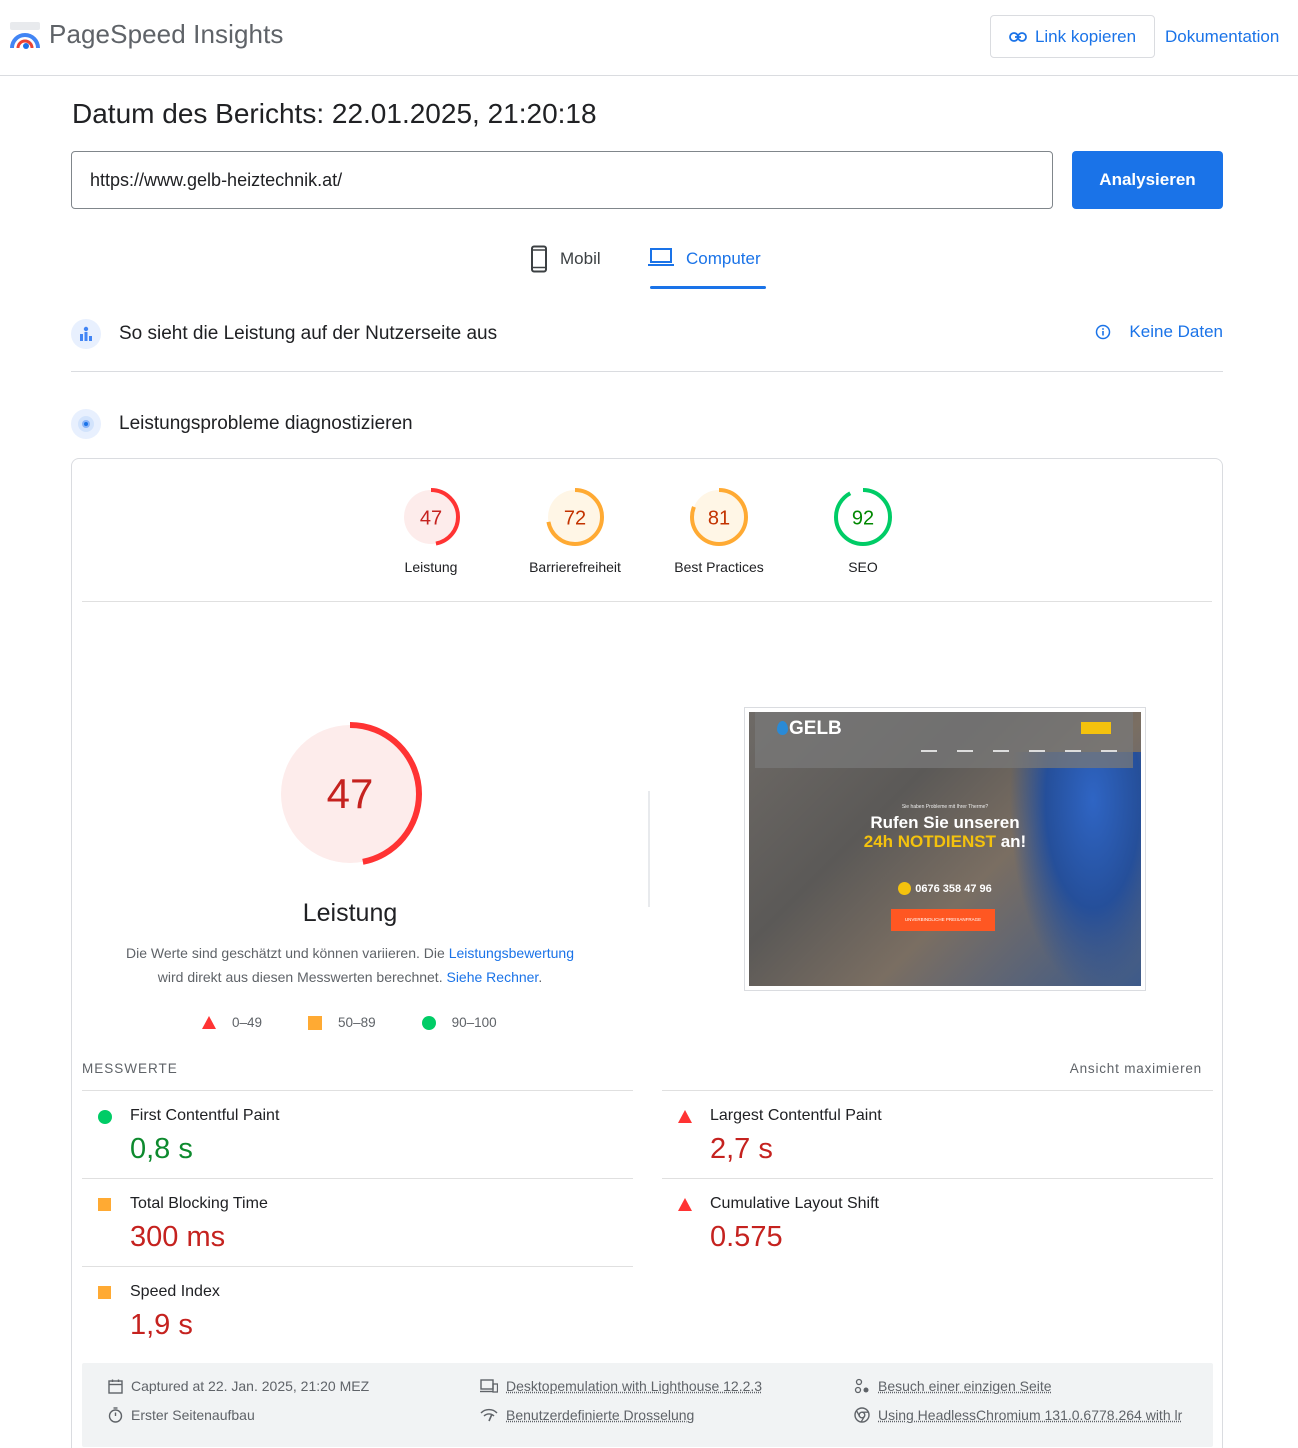  What do you see at coordinates (1075, 869) in the screenshot?
I see `screenshot-worker-shape` at bounding box center [1075, 869].